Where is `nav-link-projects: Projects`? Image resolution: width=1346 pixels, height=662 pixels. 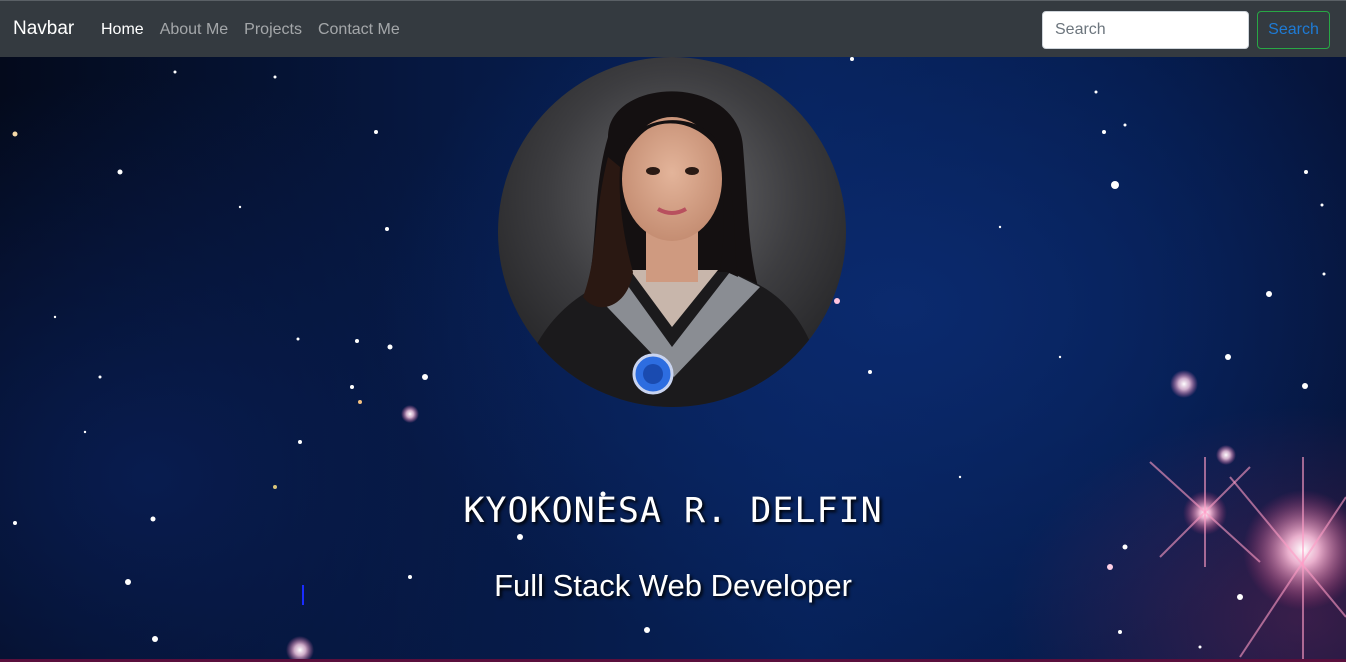
nav-link-projects: Projects is located at coordinates (273, 30).